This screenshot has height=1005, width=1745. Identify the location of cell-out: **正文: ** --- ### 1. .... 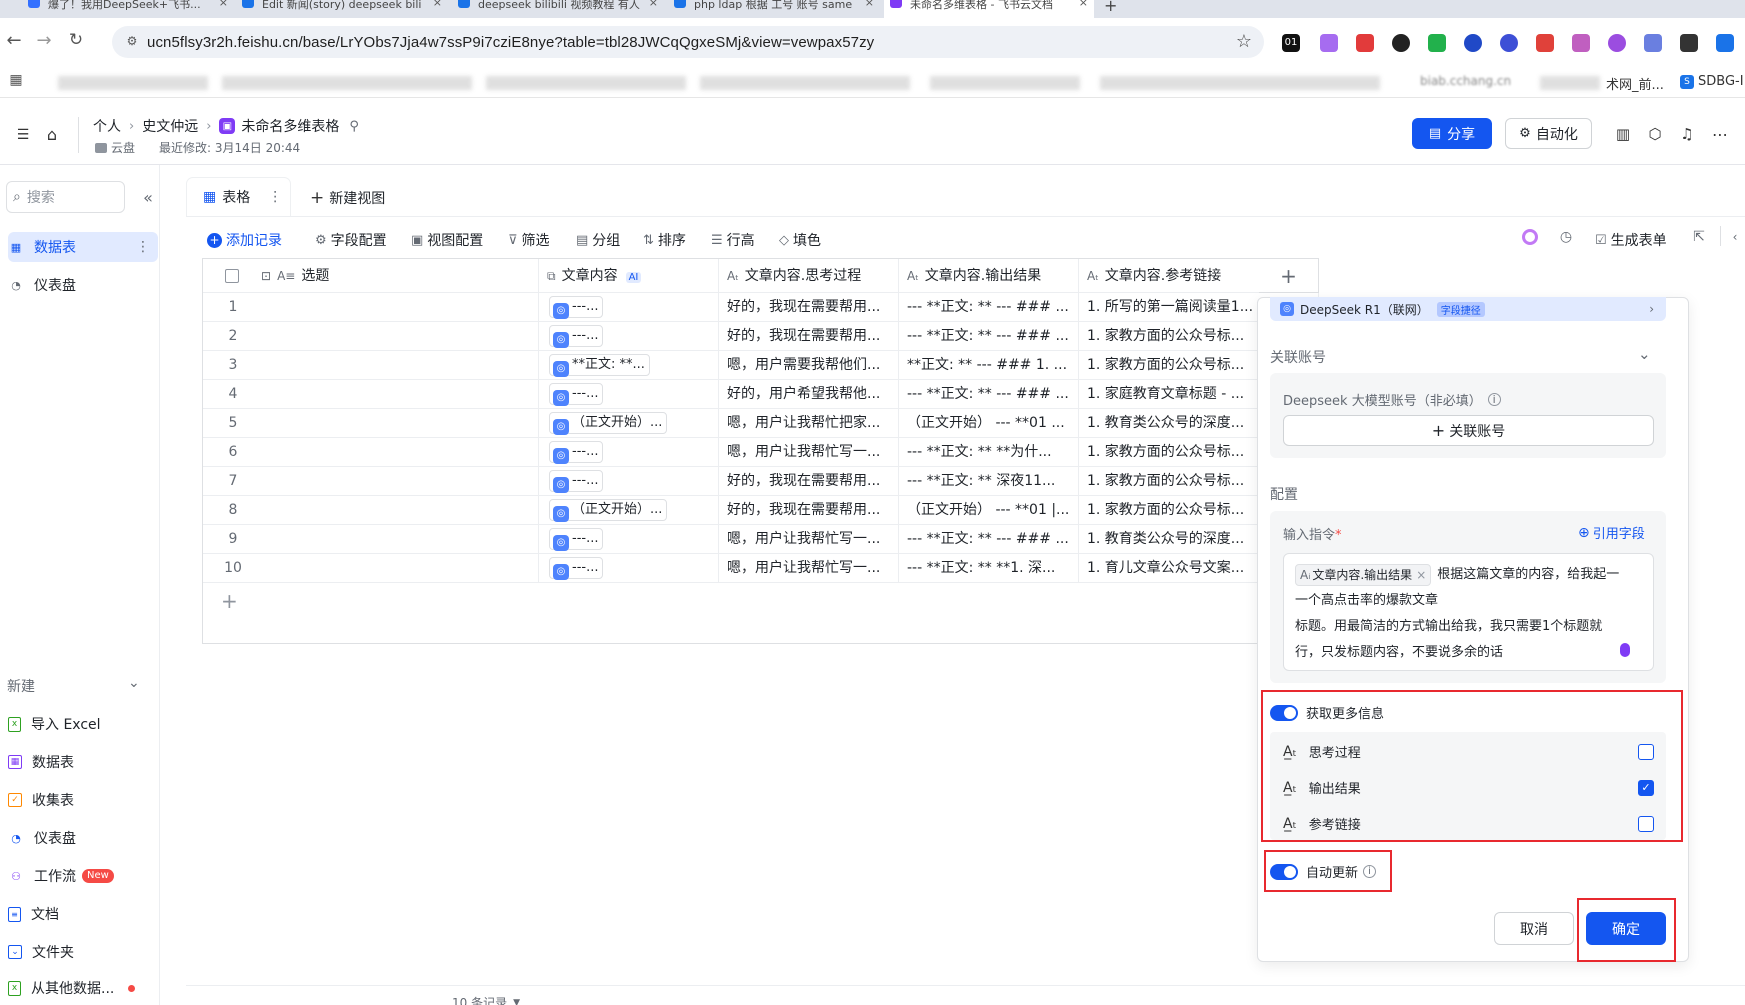
(989, 365).